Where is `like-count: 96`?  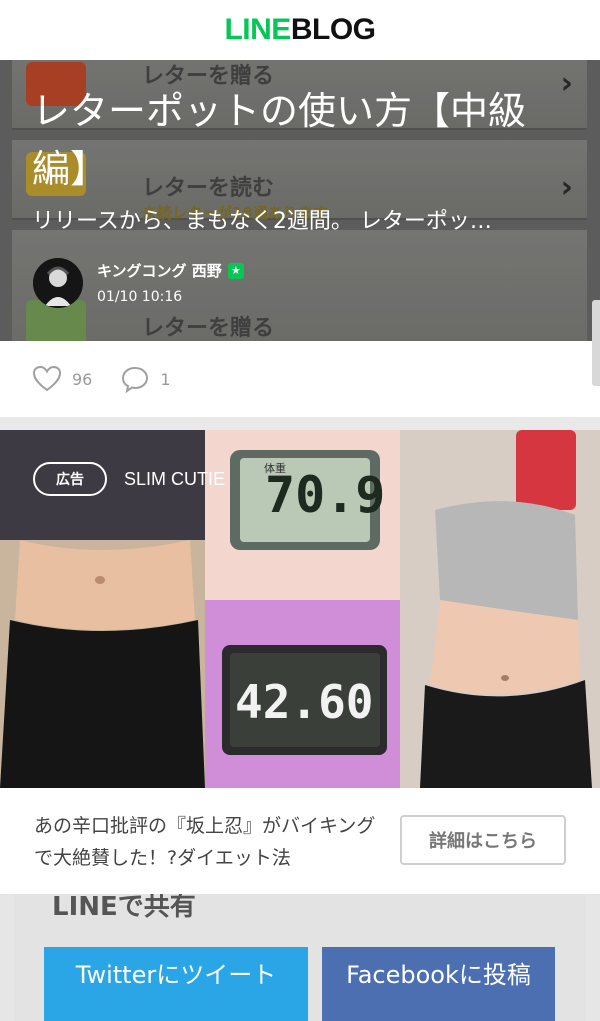
like-count: 96 is located at coordinates (82, 379).